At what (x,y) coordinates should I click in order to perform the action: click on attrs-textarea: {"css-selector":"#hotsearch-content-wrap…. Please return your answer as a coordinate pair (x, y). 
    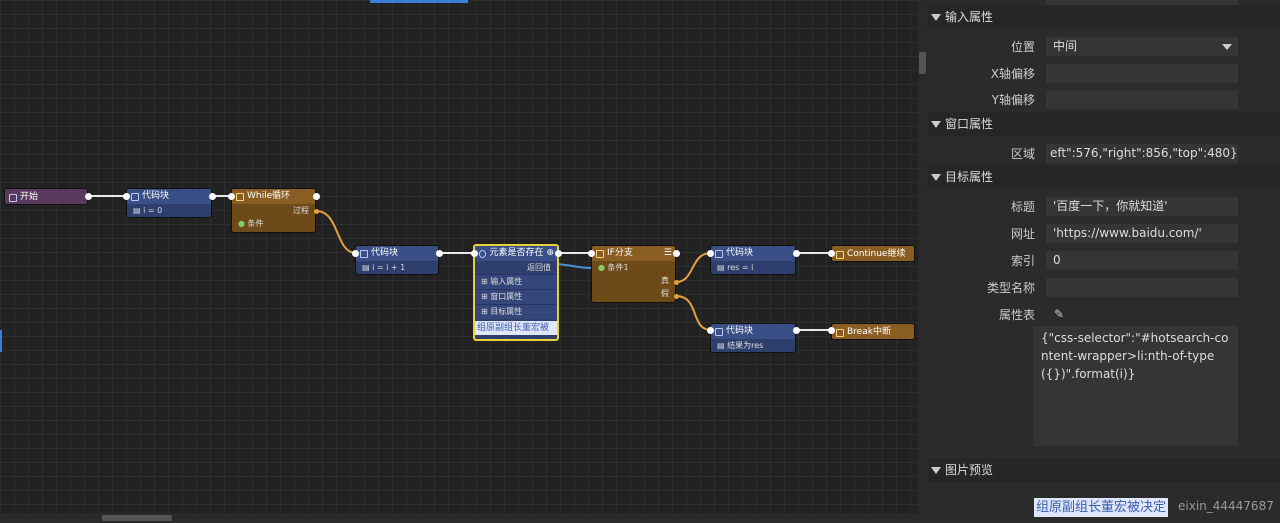
    Looking at the image, I should click on (1135, 386).